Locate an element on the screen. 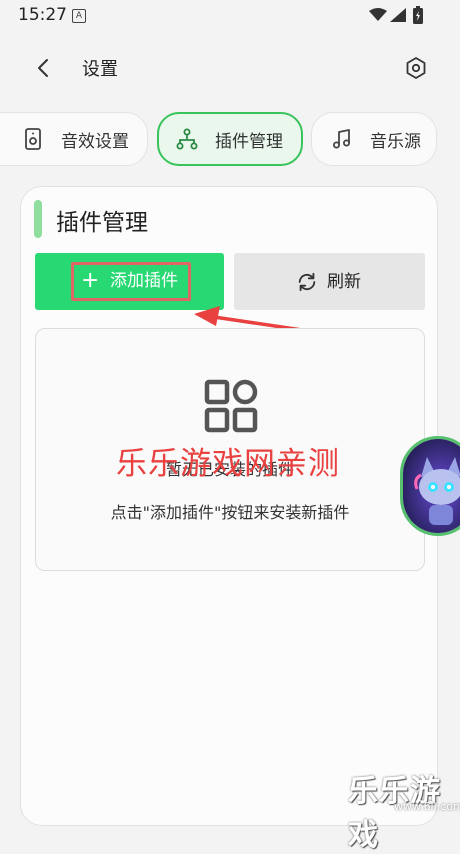 This screenshot has height=854, width=460. plugin-tree-icon is located at coordinates (187, 139).